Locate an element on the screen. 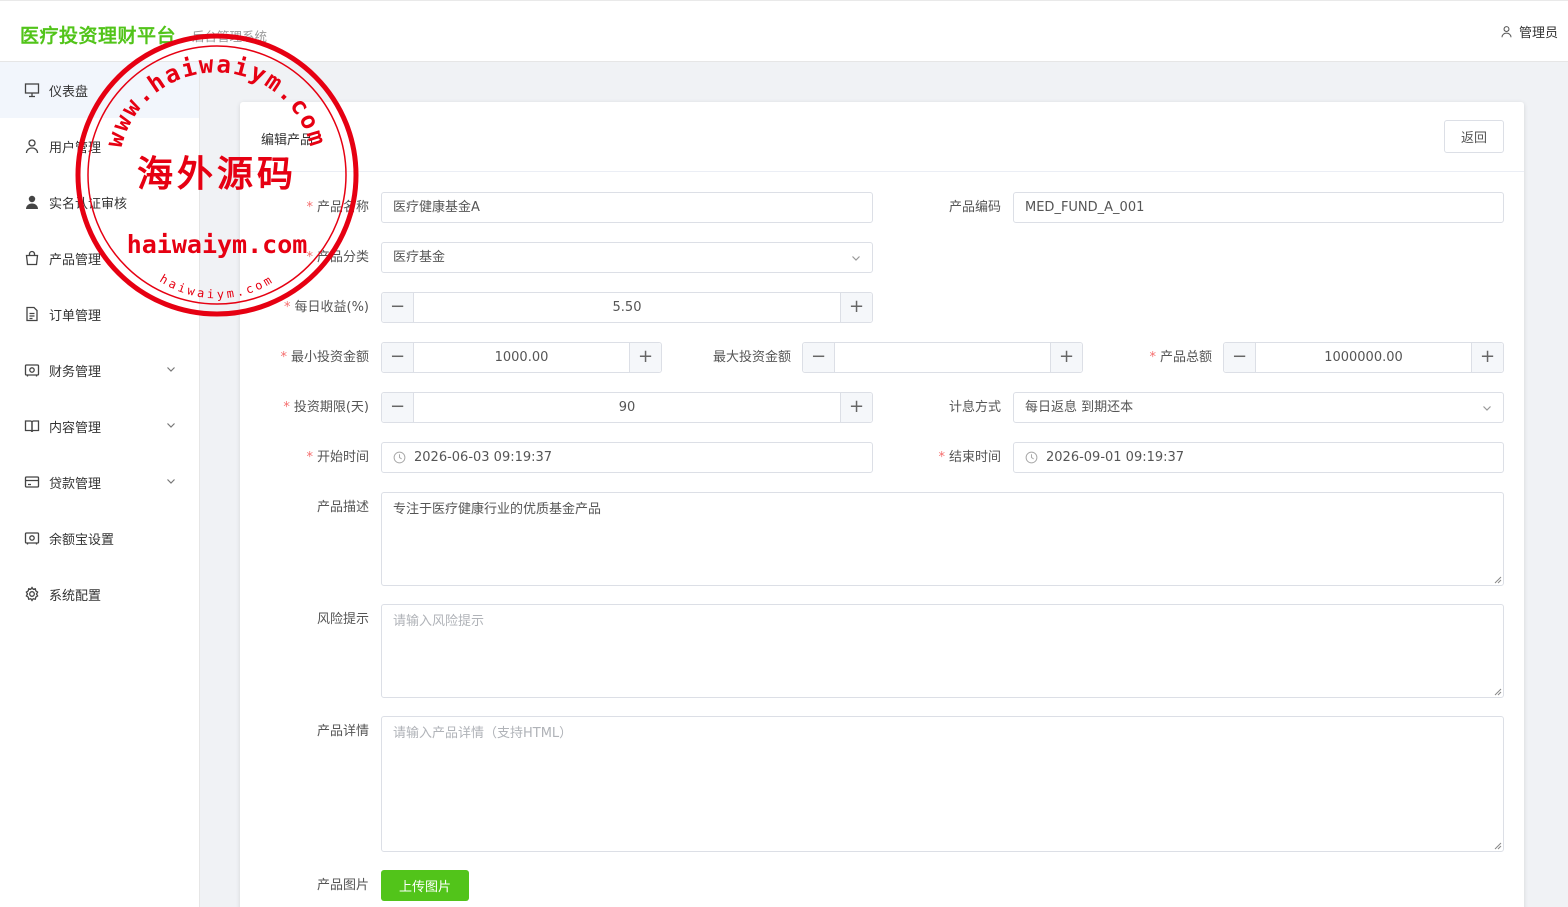  brand-title: 医疗投资理财平台 is located at coordinates (98, 36).